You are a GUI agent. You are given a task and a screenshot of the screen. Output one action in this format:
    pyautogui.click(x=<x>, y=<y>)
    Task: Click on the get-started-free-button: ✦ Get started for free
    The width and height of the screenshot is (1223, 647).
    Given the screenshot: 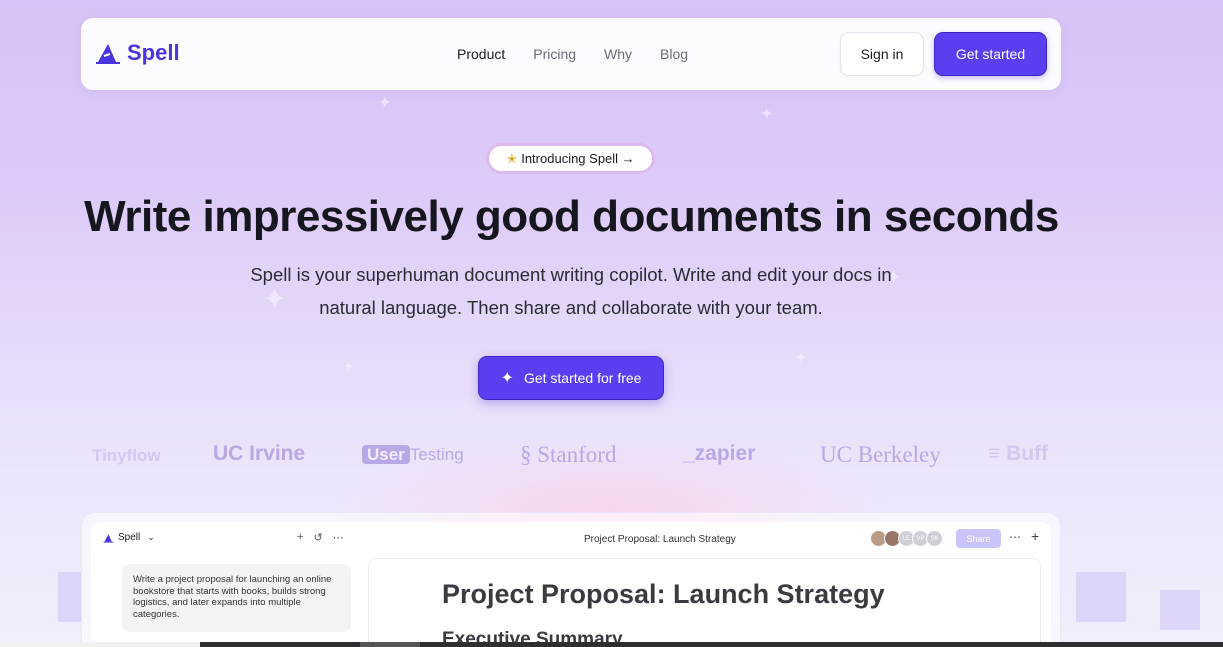 What is the action you would take?
    pyautogui.click(x=571, y=378)
    